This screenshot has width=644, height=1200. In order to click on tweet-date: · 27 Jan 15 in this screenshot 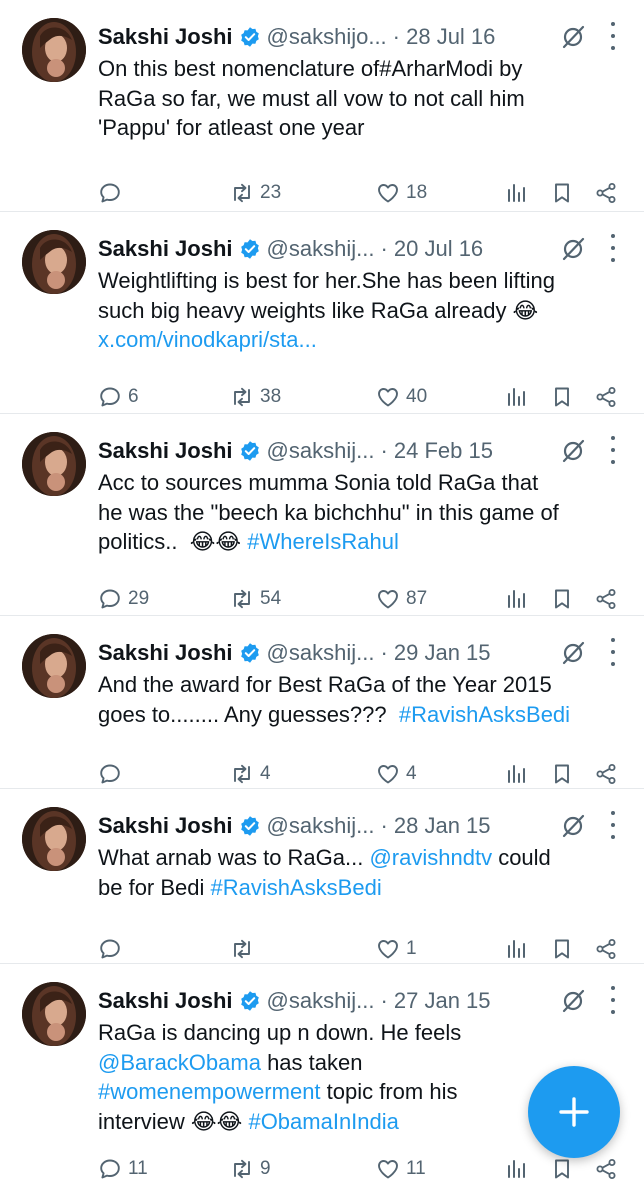, I will do `click(435, 1001)`.